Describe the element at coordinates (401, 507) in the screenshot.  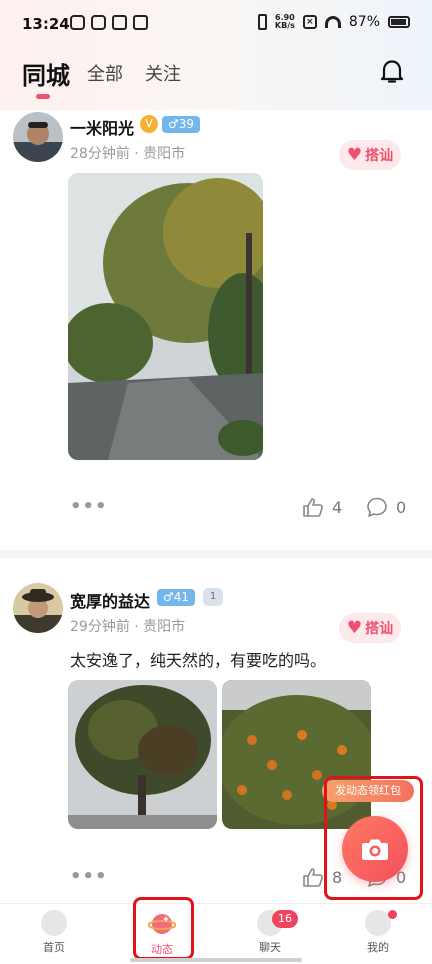
I see `comment-count: 0` at that location.